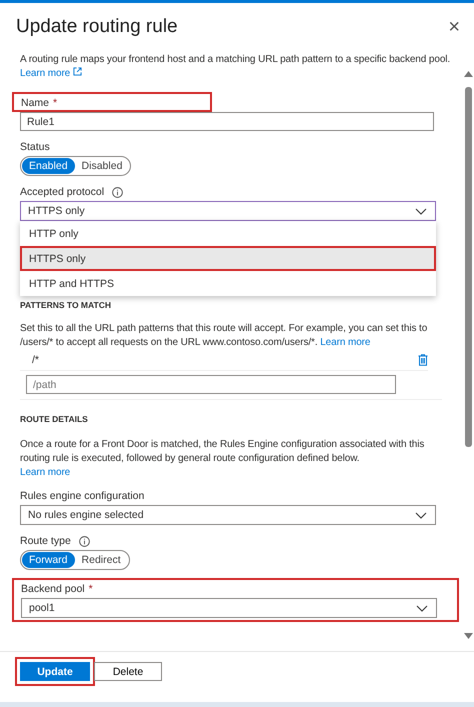  I want to click on path-input: /path, so click(211, 384).